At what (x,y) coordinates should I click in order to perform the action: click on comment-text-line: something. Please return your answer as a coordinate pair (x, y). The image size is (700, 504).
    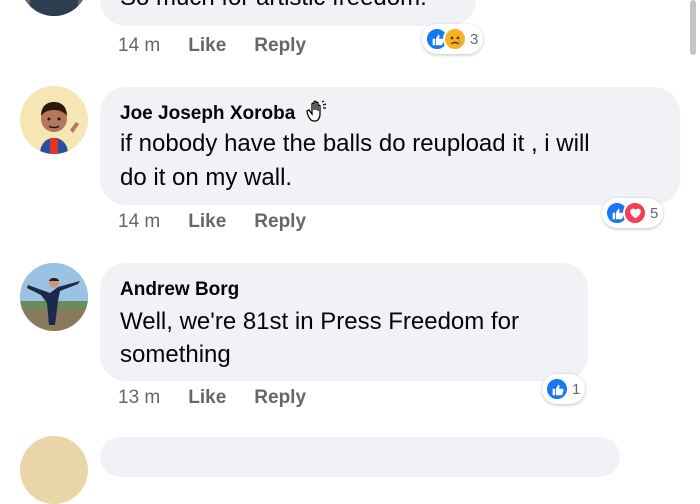
    Looking at the image, I should click on (175, 354).